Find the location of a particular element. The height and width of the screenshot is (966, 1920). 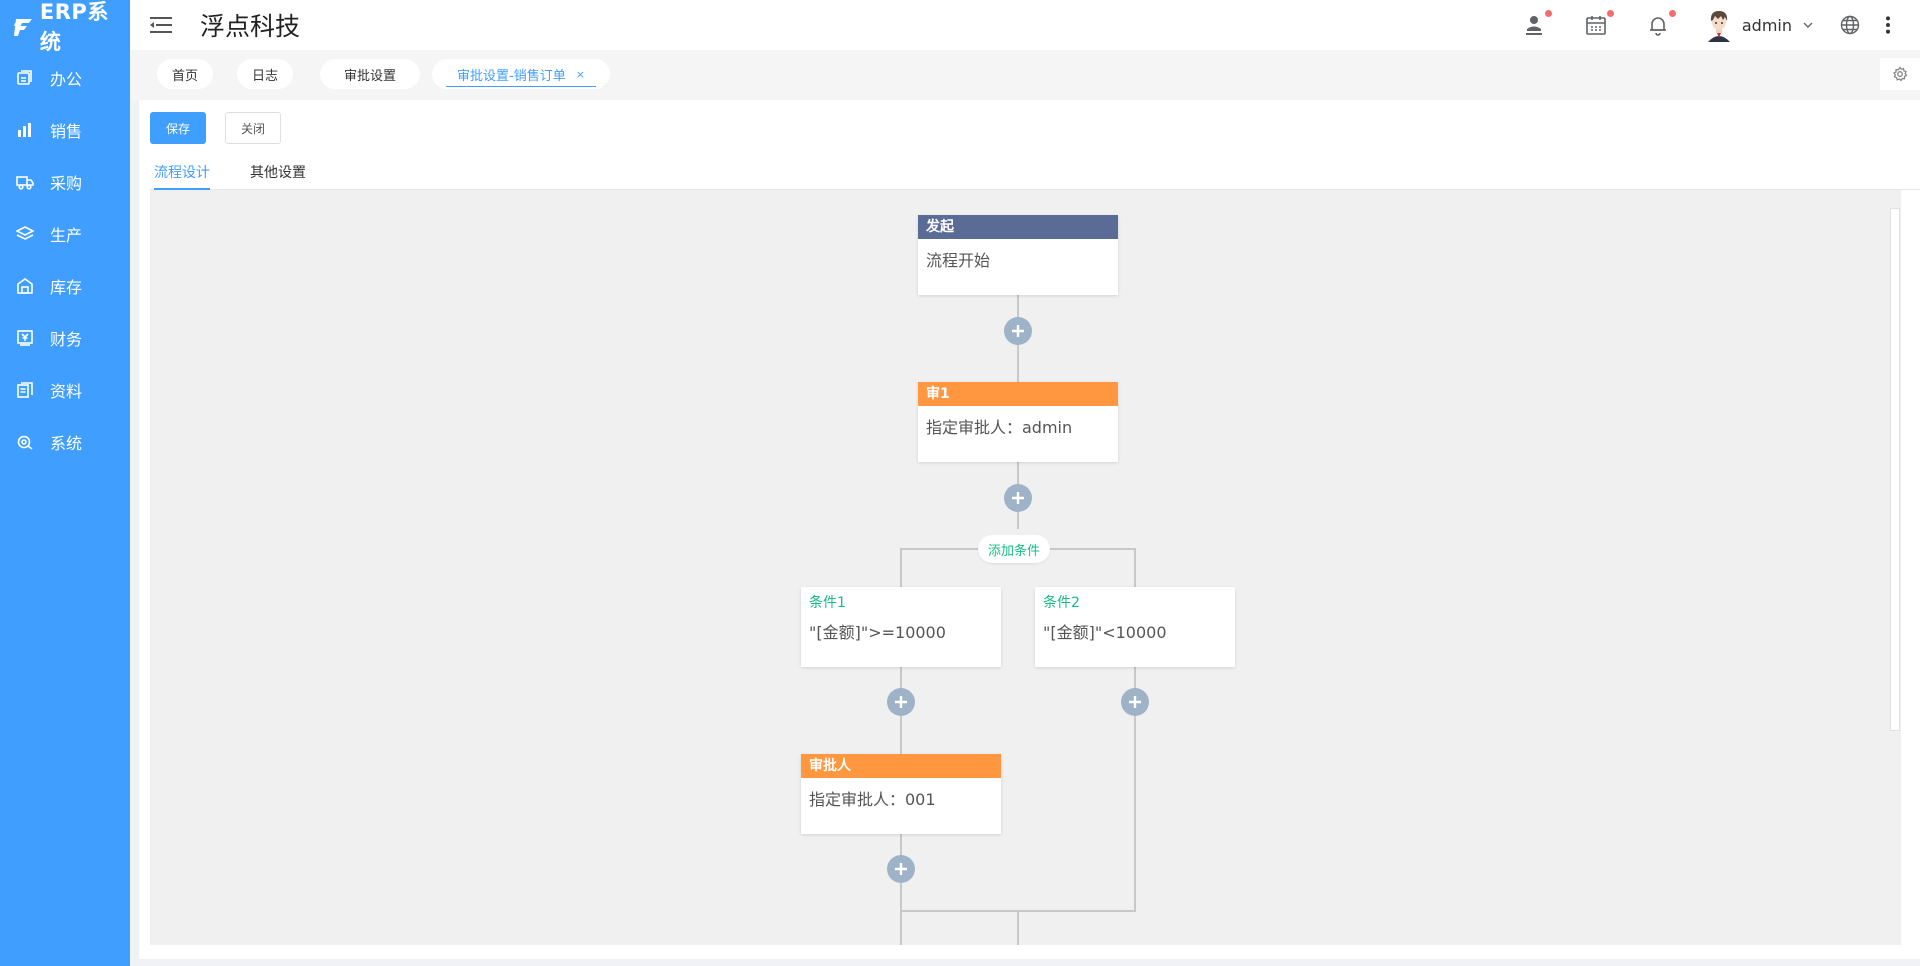

sidebar-item-purchase: 采购 is located at coordinates (65, 182).